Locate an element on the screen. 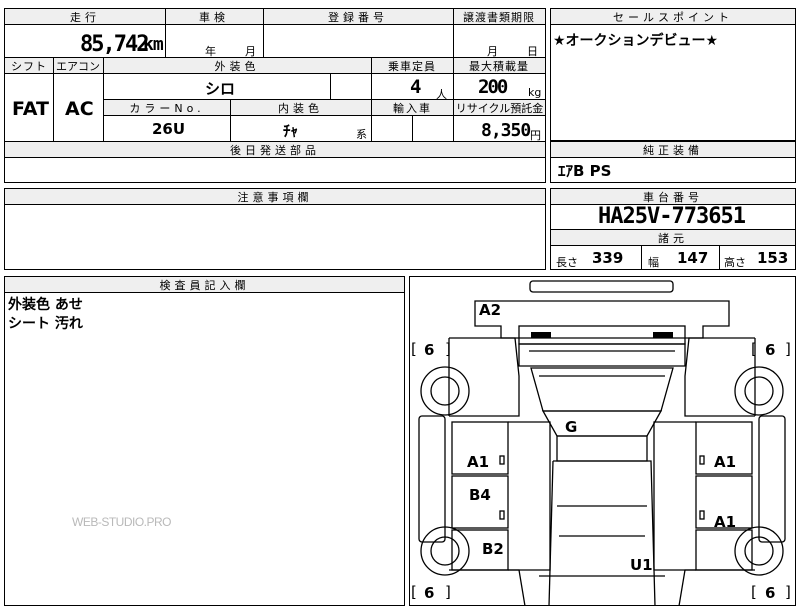  label-b2: B2 is located at coordinates (493, 549).